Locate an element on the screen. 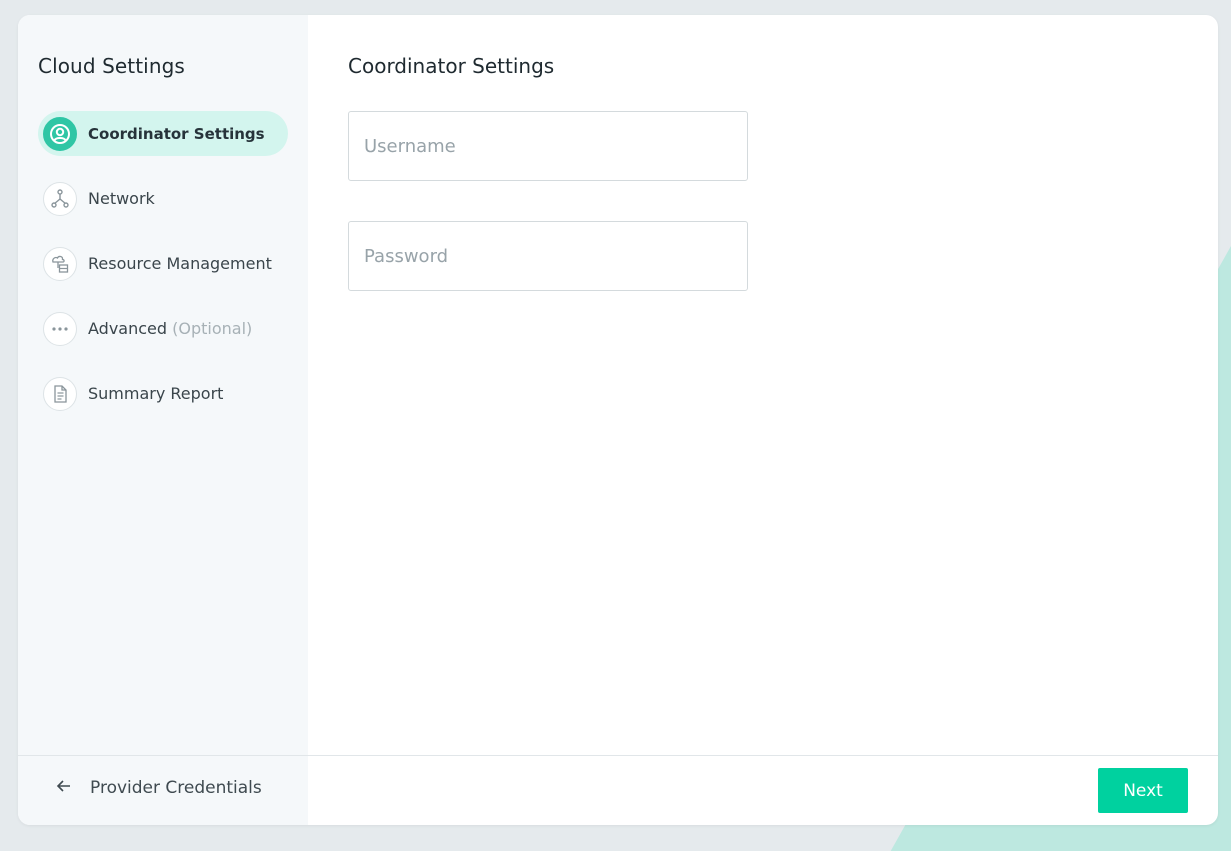 Image resolution: width=1231 pixels, height=851 pixels. footer-left-panel: Provider Credentials is located at coordinates (163, 790).